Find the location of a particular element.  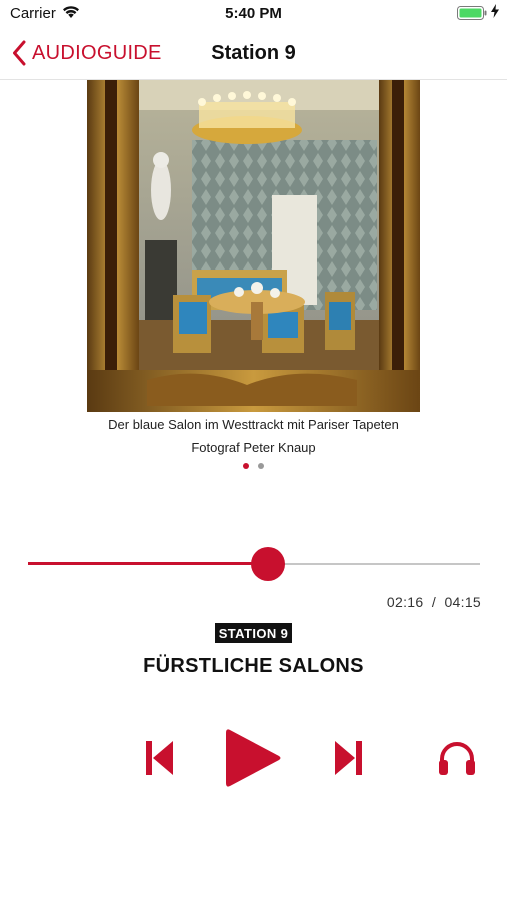

headphones-icon is located at coordinates (457, 758).